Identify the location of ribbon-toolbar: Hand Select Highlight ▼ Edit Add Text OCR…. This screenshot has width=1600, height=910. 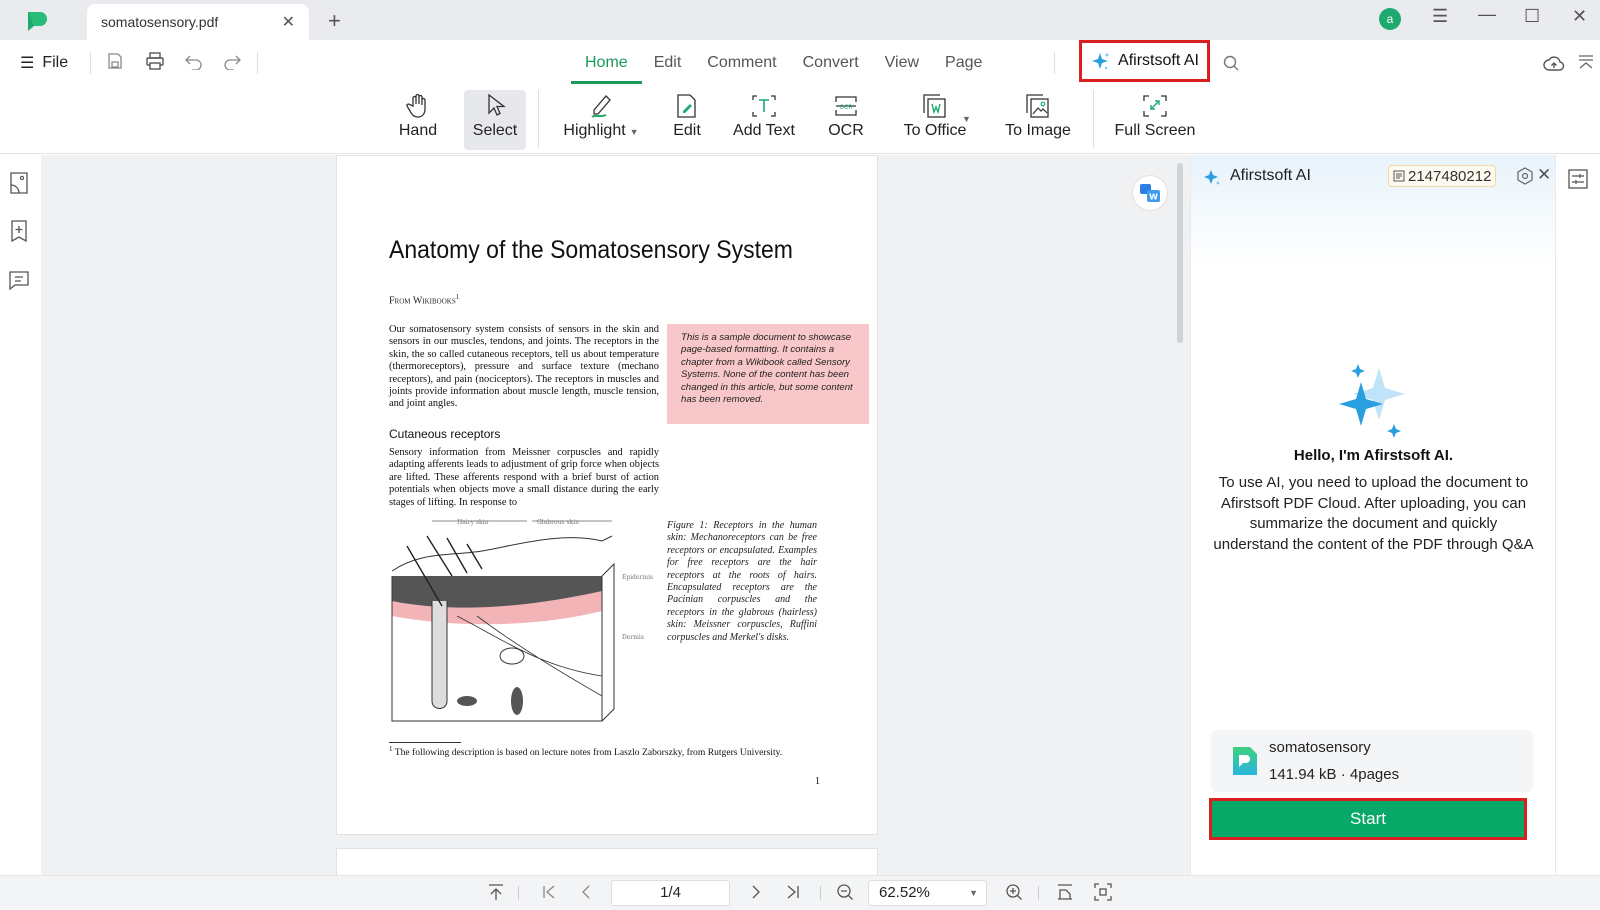
(800, 120).